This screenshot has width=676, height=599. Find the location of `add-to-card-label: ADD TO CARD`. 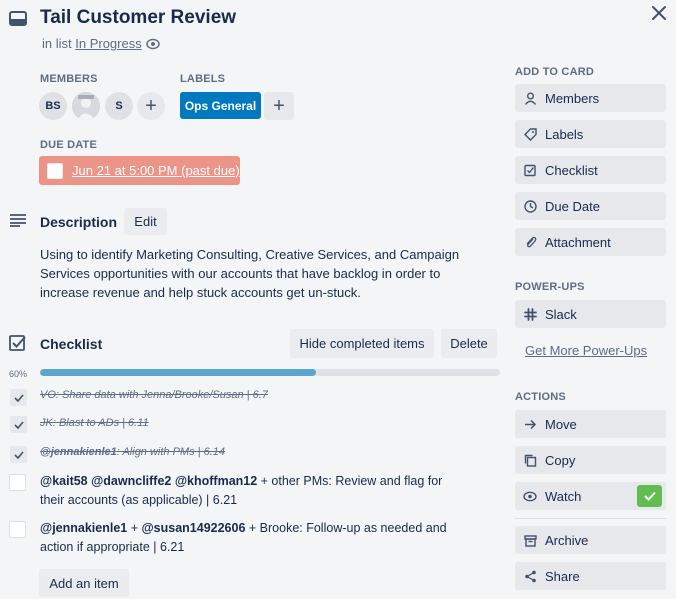

add-to-card-label: ADD TO CARD is located at coordinates (554, 72).